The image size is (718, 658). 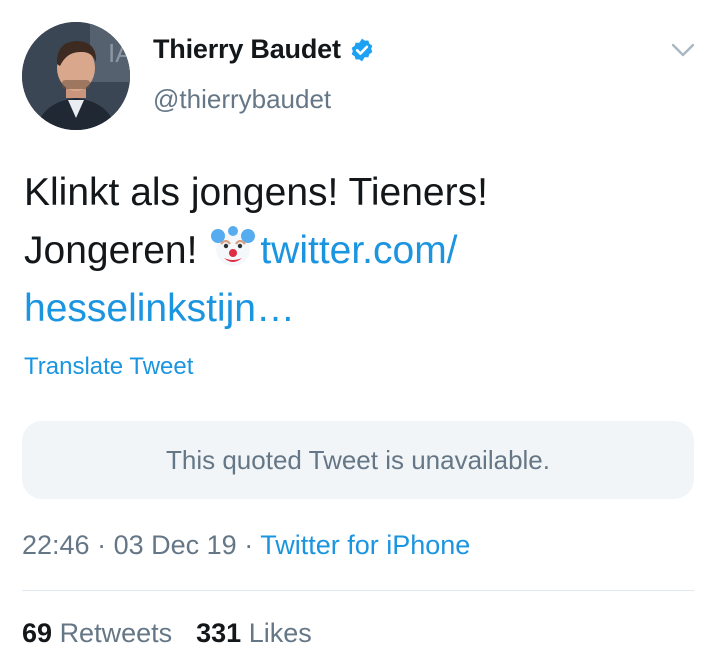 I want to click on tweet-link-part1: twitter.com/, so click(x=358, y=250).